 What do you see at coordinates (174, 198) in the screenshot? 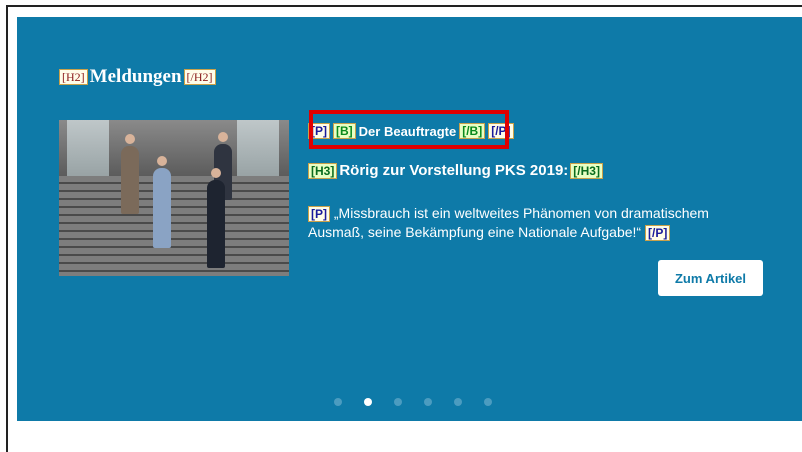
I see `article-photo` at bounding box center [174, 198].